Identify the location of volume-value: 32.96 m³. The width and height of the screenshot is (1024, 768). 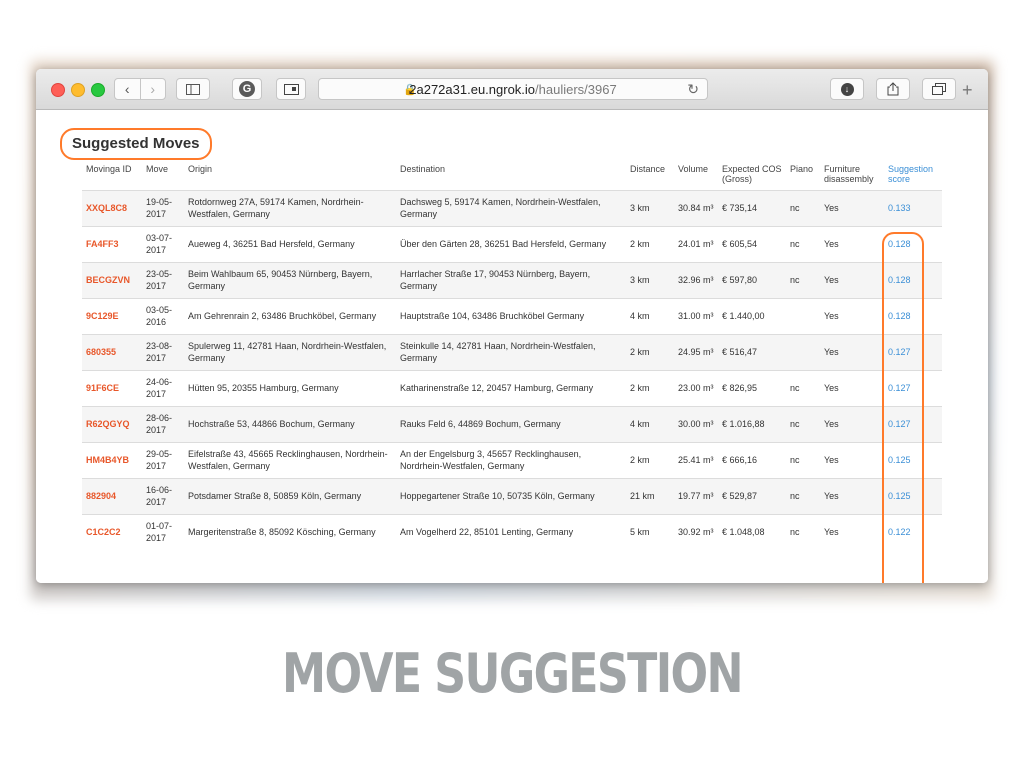
(696, 280).